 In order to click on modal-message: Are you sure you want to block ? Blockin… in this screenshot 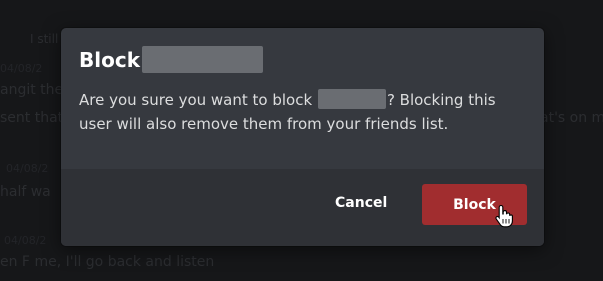, I will do `click(304, 112)`.